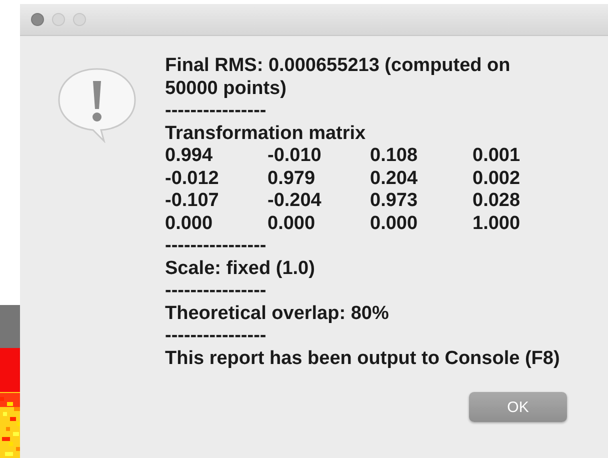 The image size is (608, 458). What do you see at coordinates (394, 156) in the screenshot?
I see `matrix-value: 0.108` at bounding box center [394, 156].